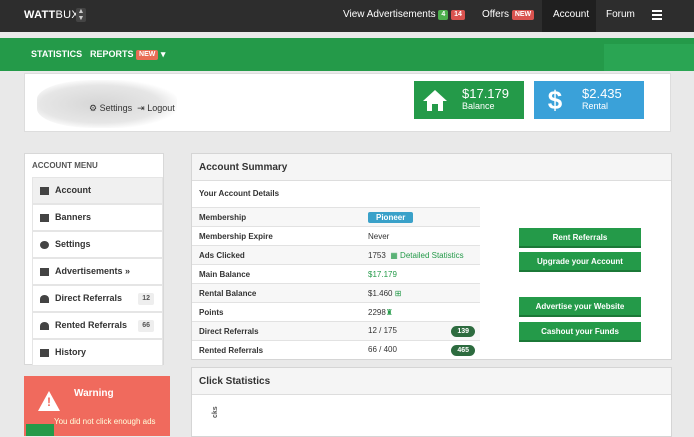 The height and width of the screenshot is (437, 694). I want to click on rental-value: $2.435, so click(602, 93).